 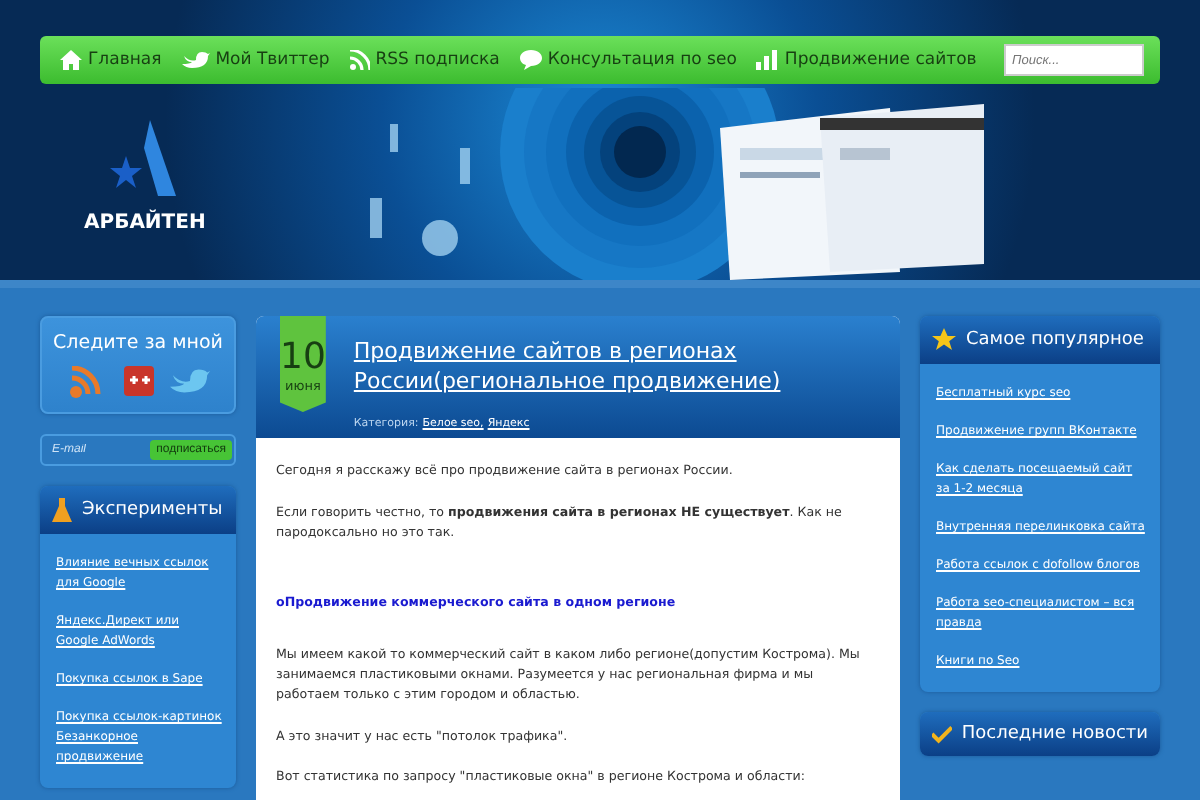 I want to click on logo-text: АРБАЙТЕН, so click(x=145, y=223).